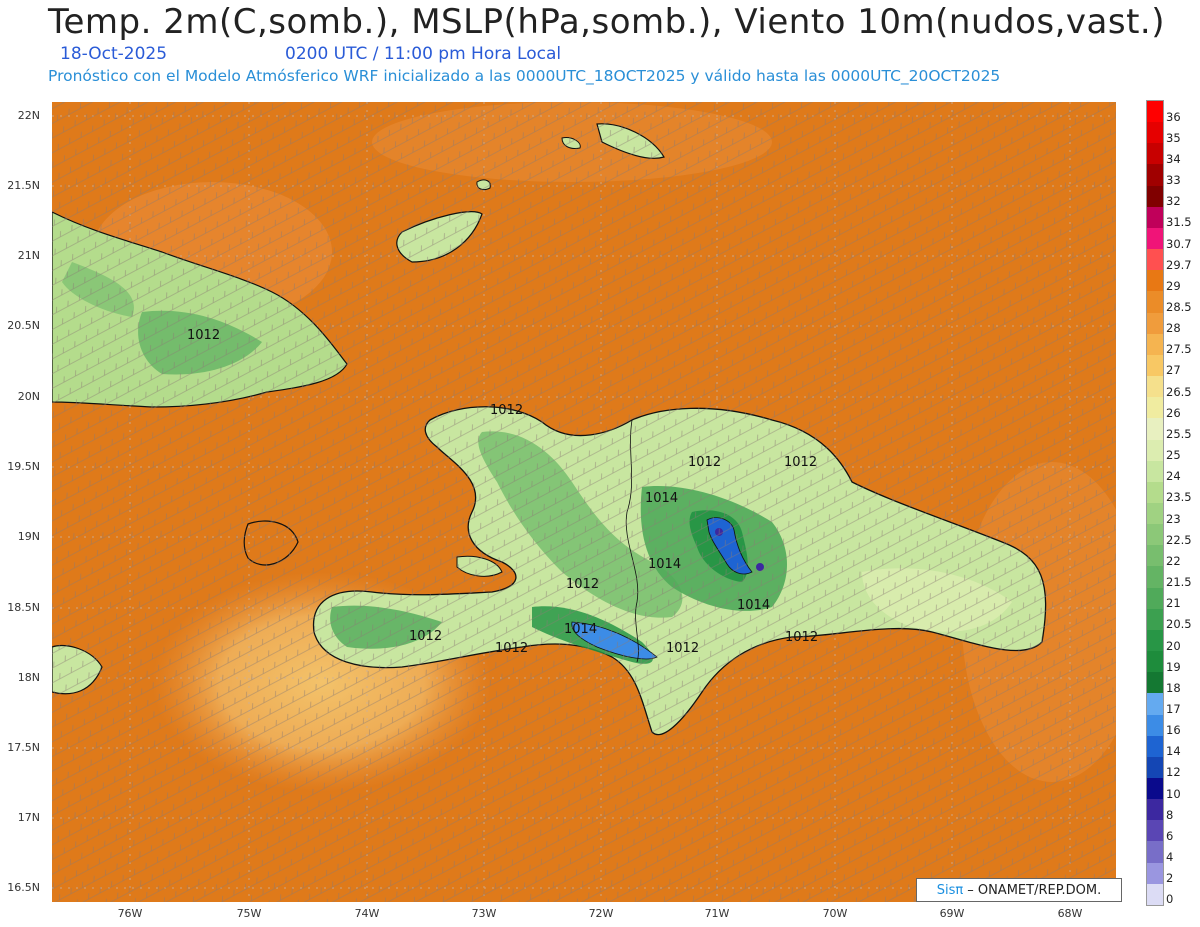 This screenshot has width=1200, height=927. Describe the element at coordinates (1173, 603) in the screenshot. I see `colorbar-label: 21` at that location.